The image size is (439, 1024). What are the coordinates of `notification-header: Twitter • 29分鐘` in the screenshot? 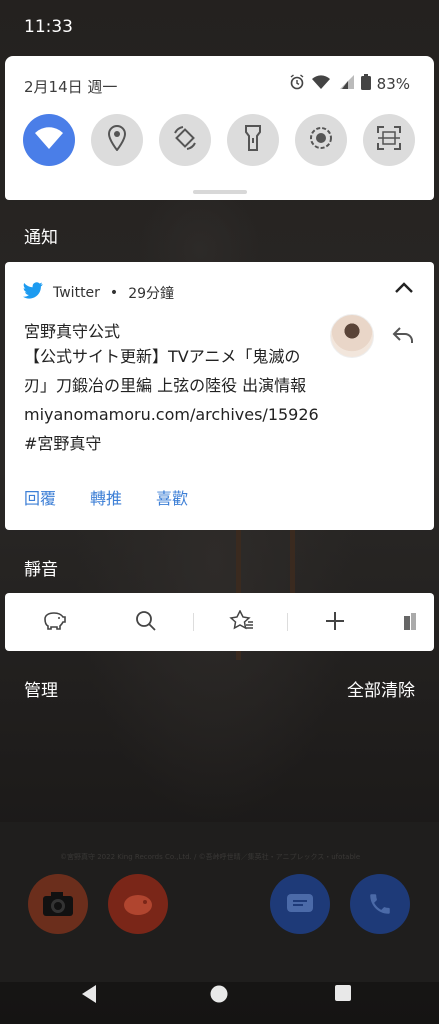 It's located at (98, 292).